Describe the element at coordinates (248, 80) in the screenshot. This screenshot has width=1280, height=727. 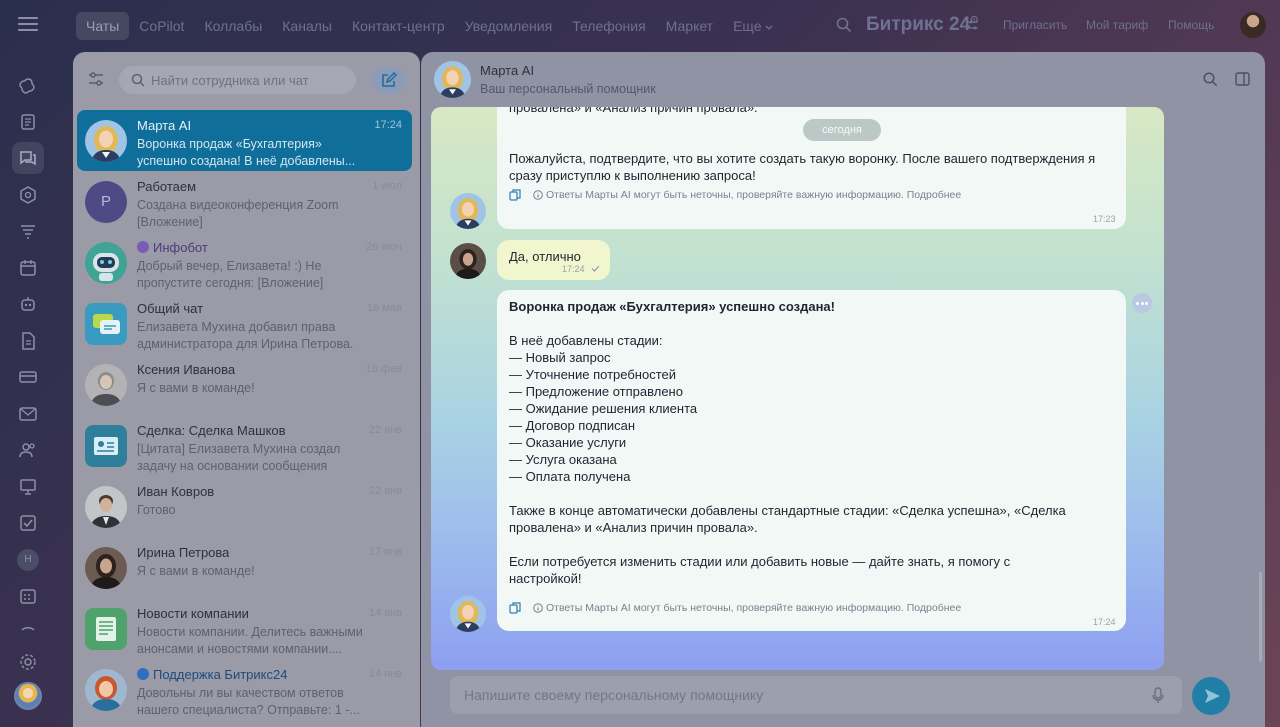
I see `chat-search-input` at that location.